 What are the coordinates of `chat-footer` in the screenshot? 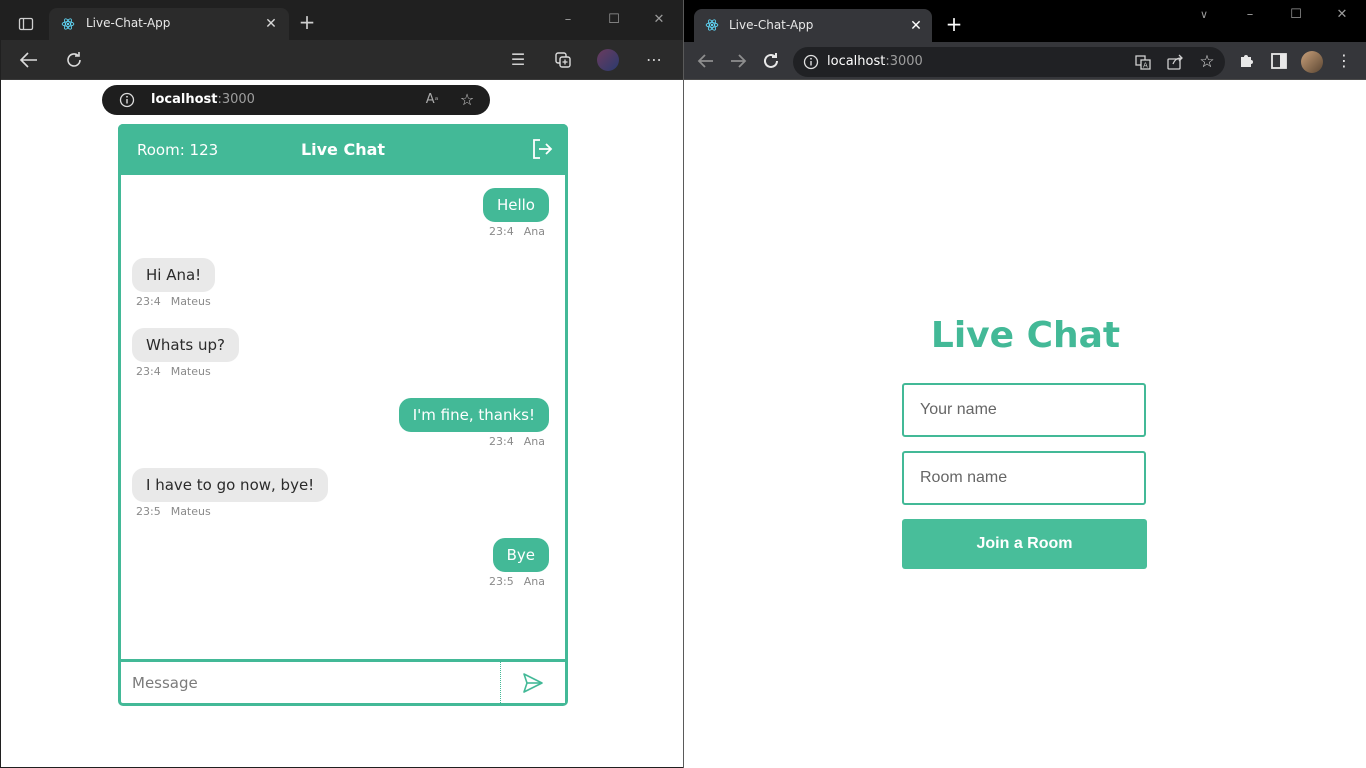 It's located at (343, 681).